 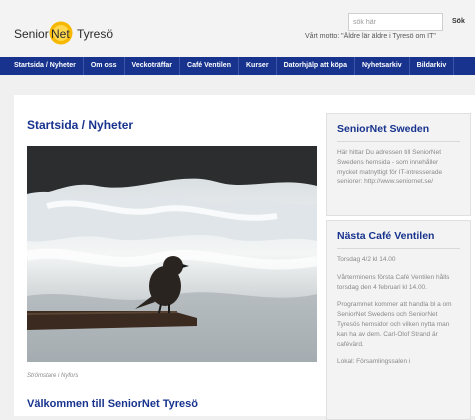 What do you see at coordinates (31, 34) in the screenshot?
I see `logo-text-senior: Senior` at bounding box center [31, 34].